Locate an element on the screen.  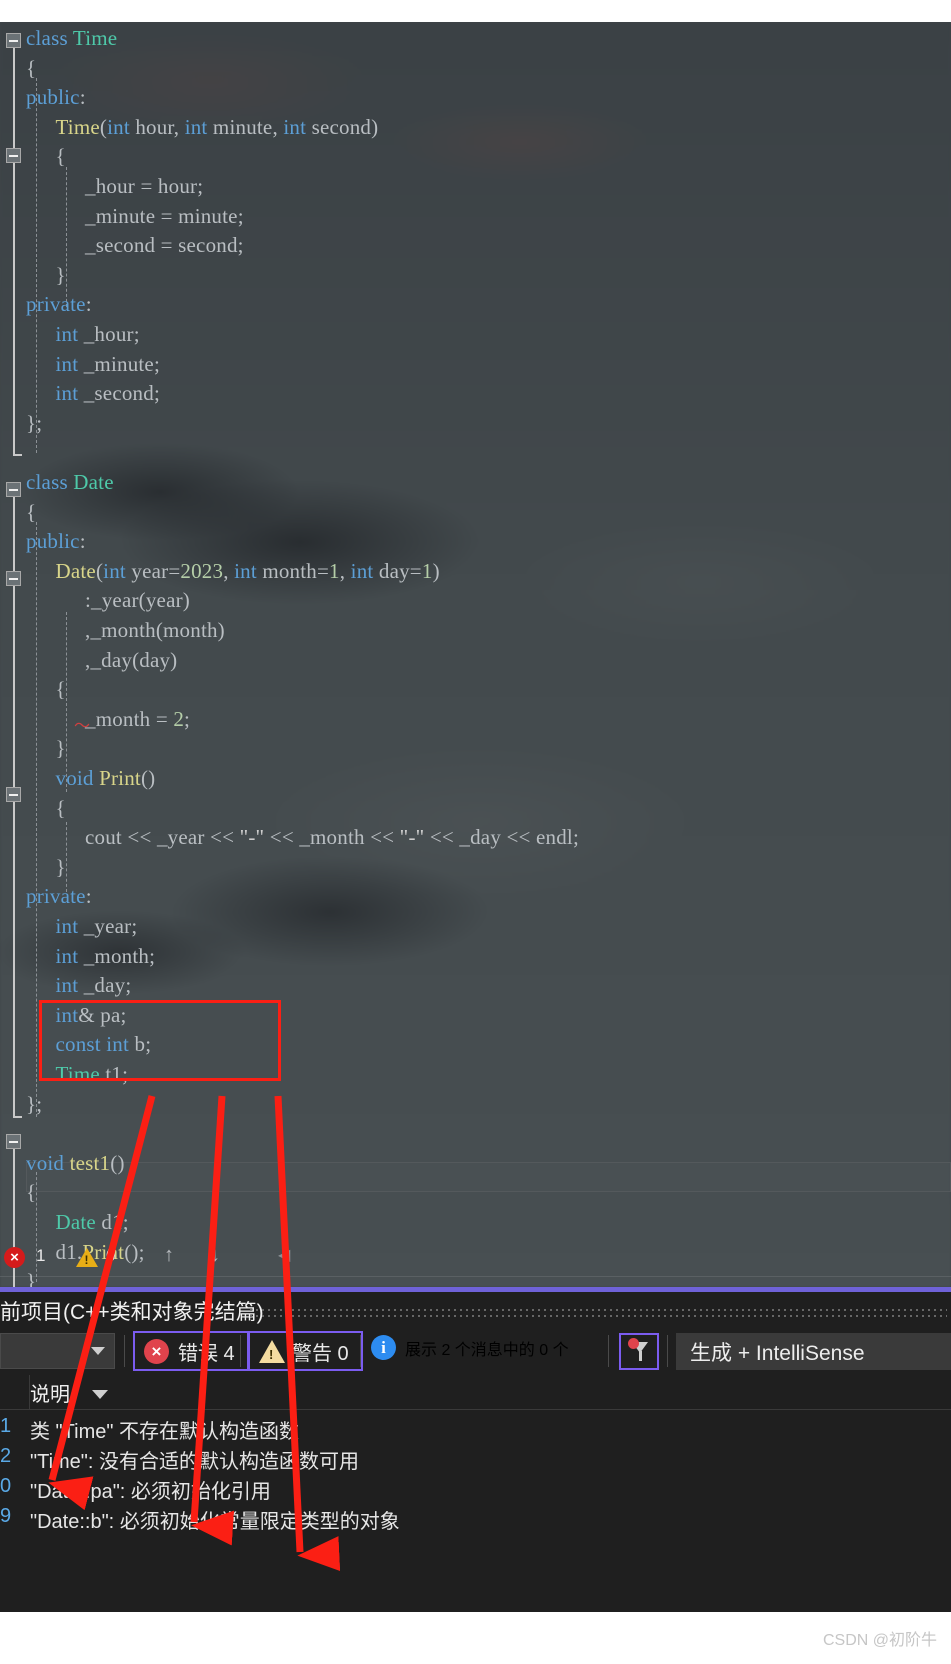
code-token: () is located at coordinates (117, 1162).